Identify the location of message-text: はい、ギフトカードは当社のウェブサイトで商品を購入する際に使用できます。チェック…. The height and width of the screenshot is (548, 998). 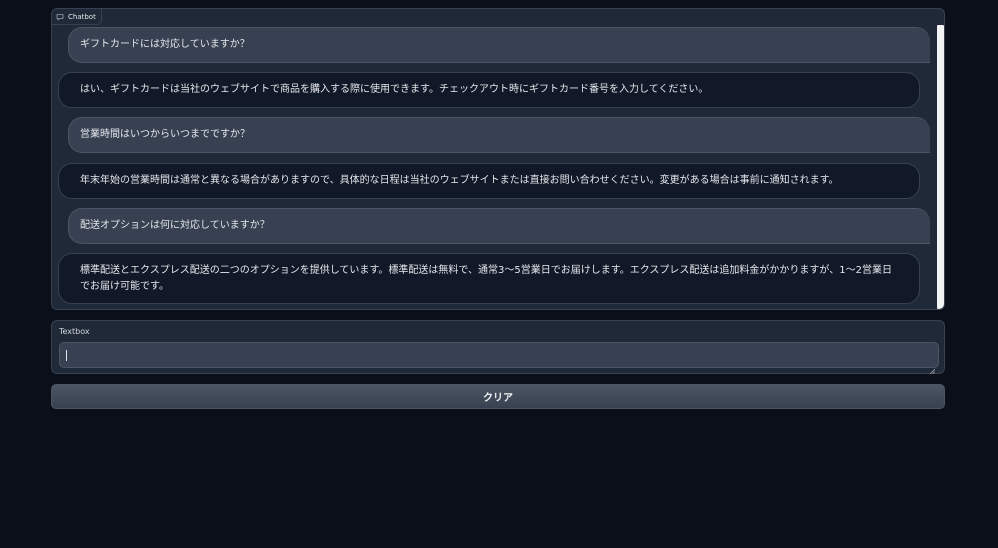
(394, 89).